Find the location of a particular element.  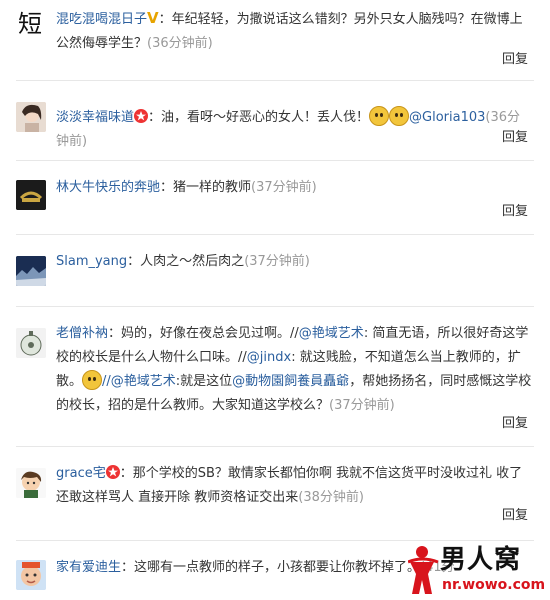

comment-text: 这哪有一点教师的样子，小孩都要让你教坏掉了。 is located at coordinates (277, 567).